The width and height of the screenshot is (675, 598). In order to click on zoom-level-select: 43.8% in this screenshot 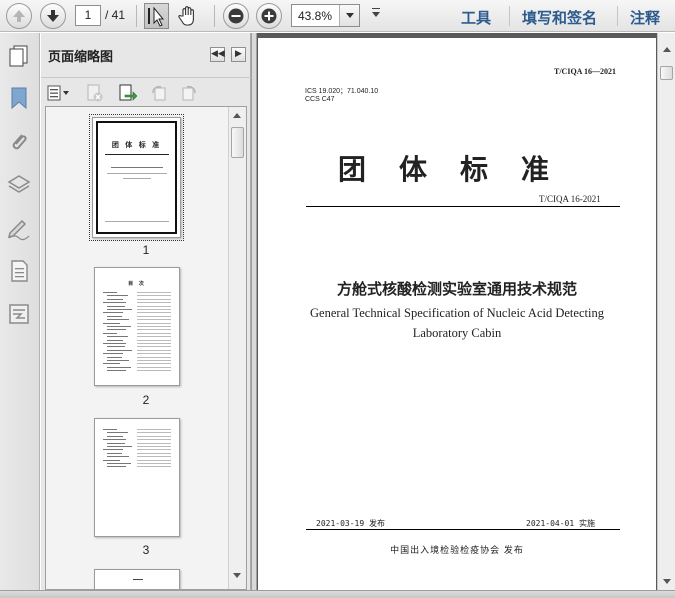, I will do `click(325, 15)`.